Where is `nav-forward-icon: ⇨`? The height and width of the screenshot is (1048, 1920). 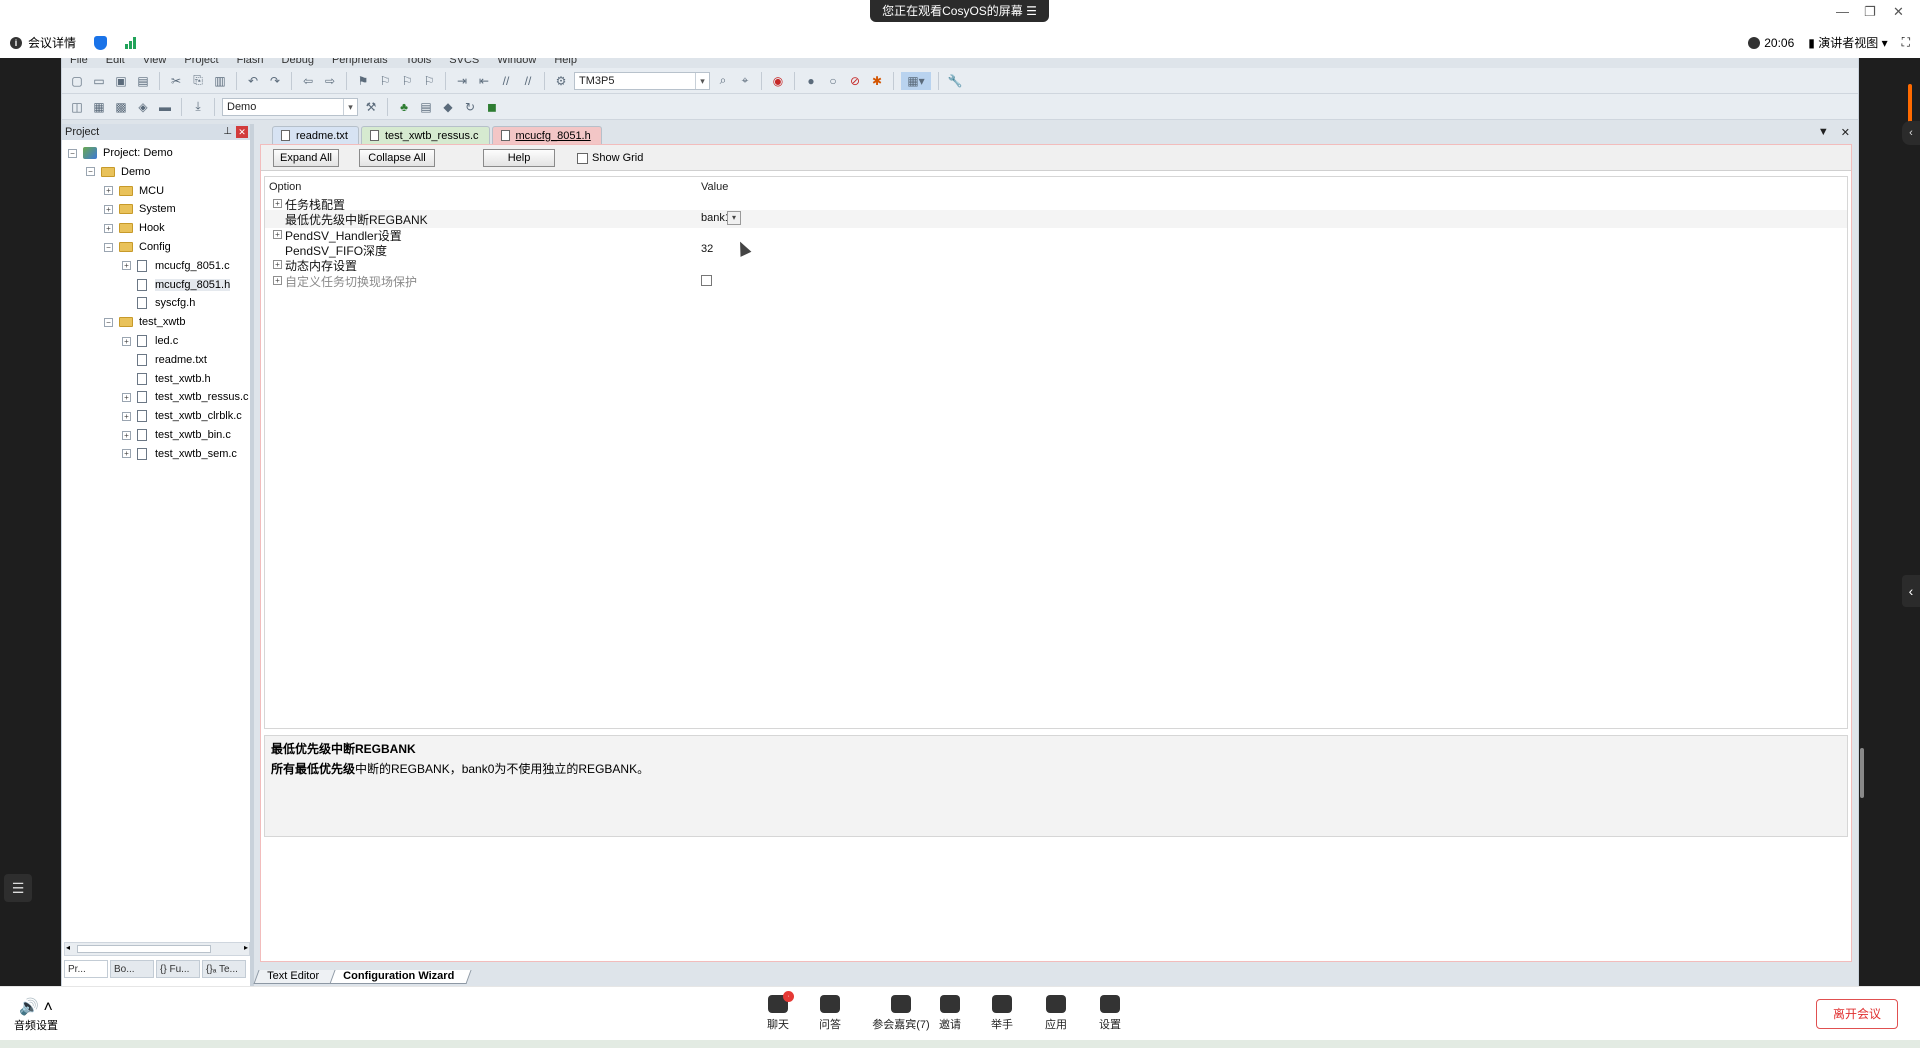 nav-forward-icon: ⇨ is located at coordinates (330, 81).